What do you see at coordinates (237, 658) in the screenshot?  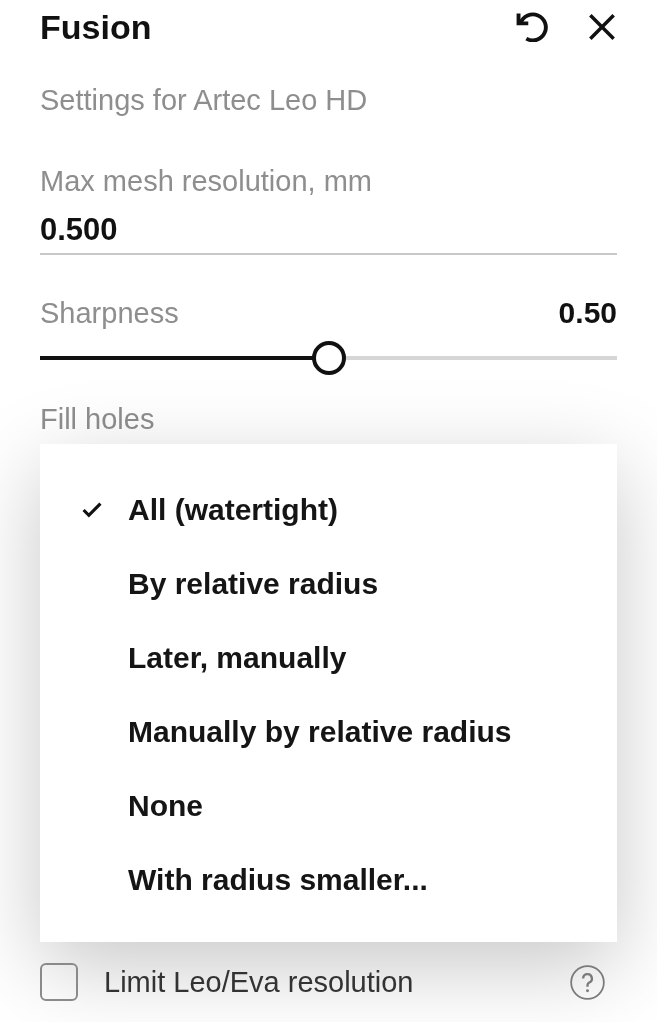 I see `menu-item: Later, manually` at bounding box center [237, 658].